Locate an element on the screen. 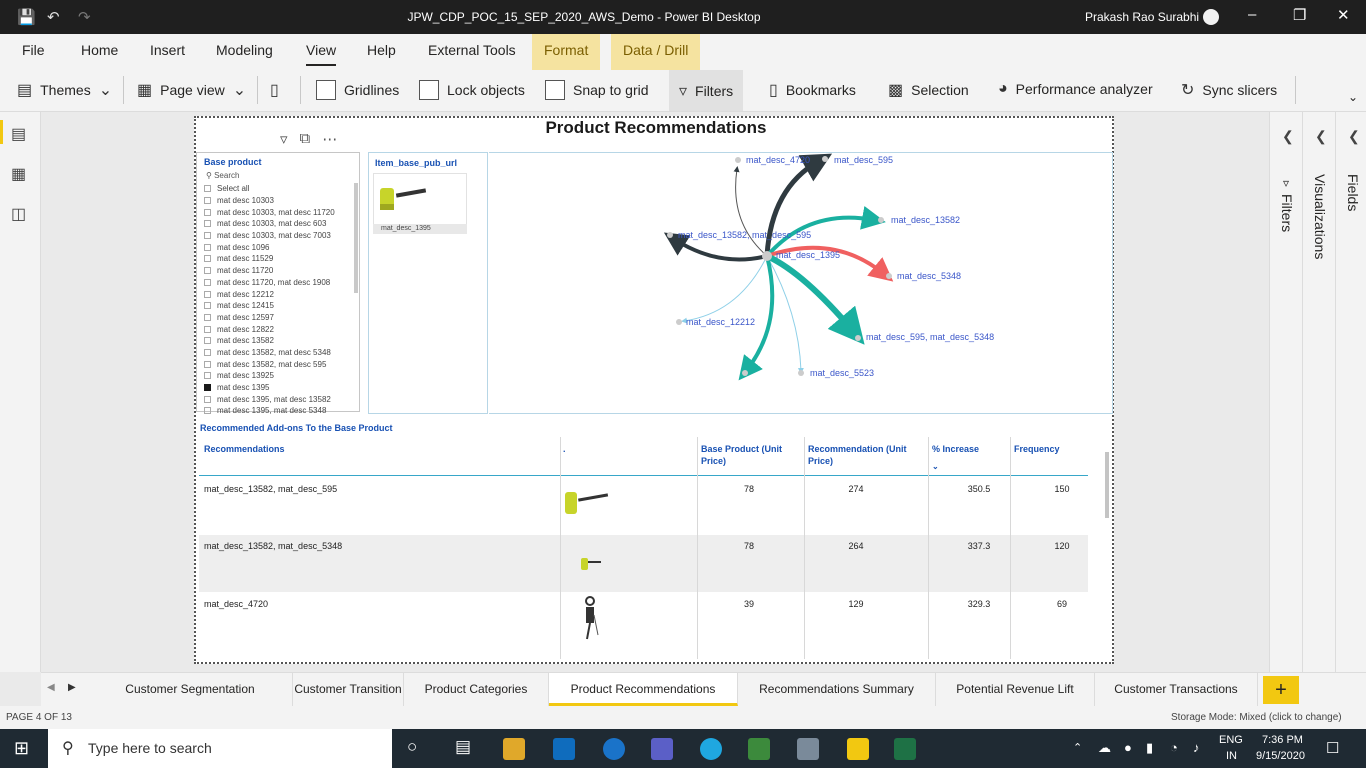  clock-date: 9/15/2020 is located at coordinates (1280, 756).